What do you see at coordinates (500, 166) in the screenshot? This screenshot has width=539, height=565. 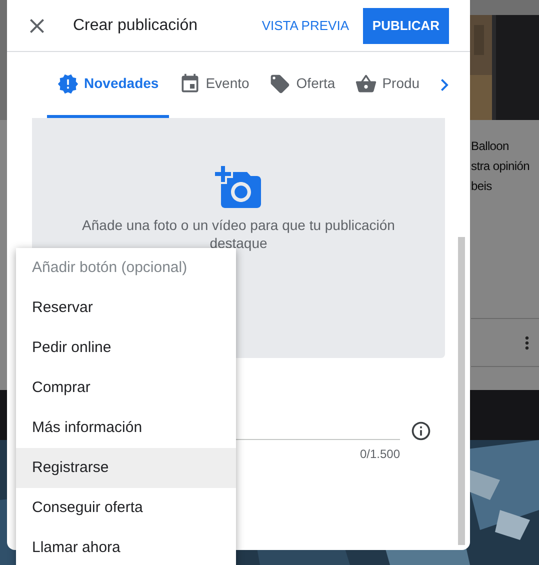 I see `card-text: stra opinión` at bounding box center [500, 166].